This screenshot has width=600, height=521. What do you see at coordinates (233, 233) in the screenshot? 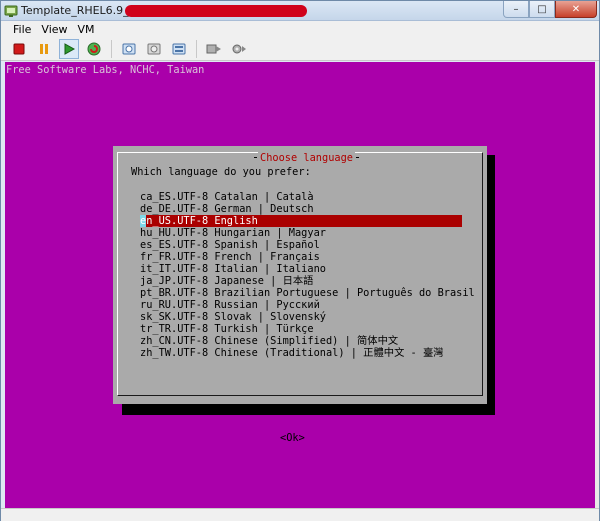
I see `language-label: hu_HU.UTF-8 Hungarian | Magyar` at bounding box center [233, 233].